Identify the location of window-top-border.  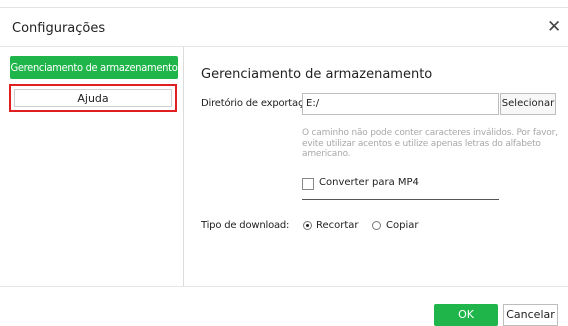
(284, 7).